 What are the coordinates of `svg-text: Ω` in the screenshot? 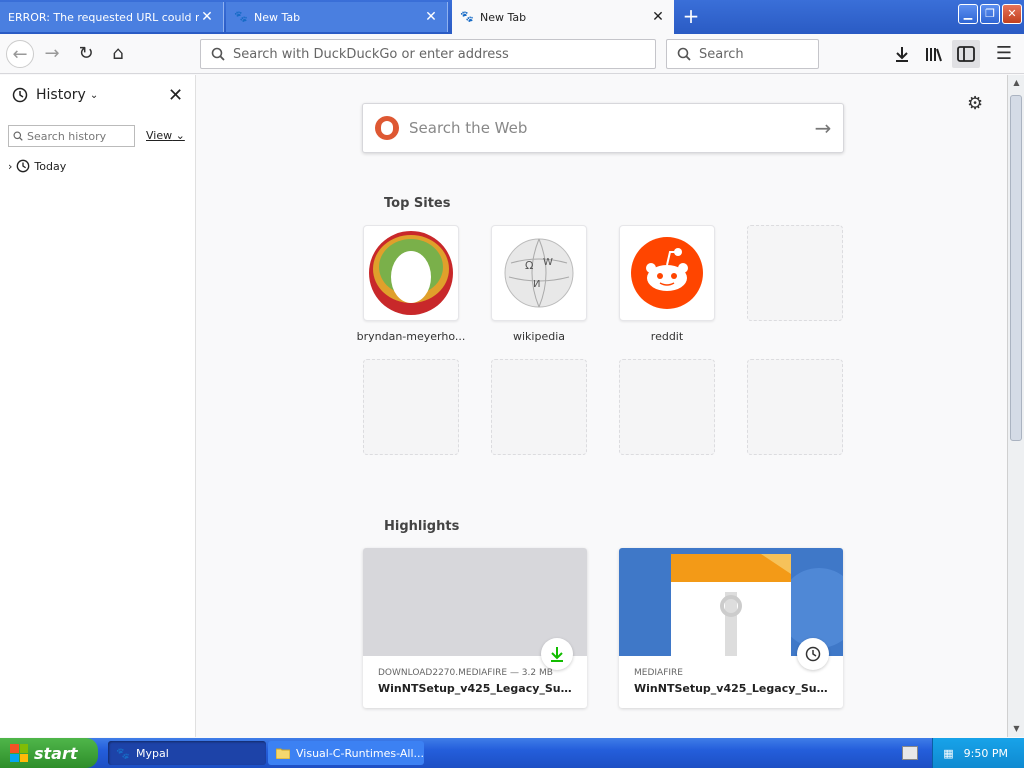 It's located at (529, 265).